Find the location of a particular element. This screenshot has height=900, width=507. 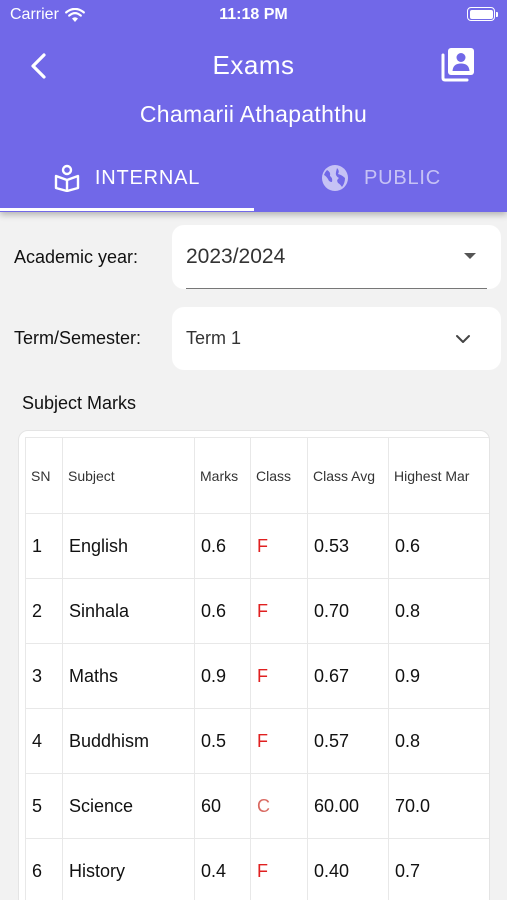

academic-year-value: 2023/2024 is located at coordinates (236, 256).